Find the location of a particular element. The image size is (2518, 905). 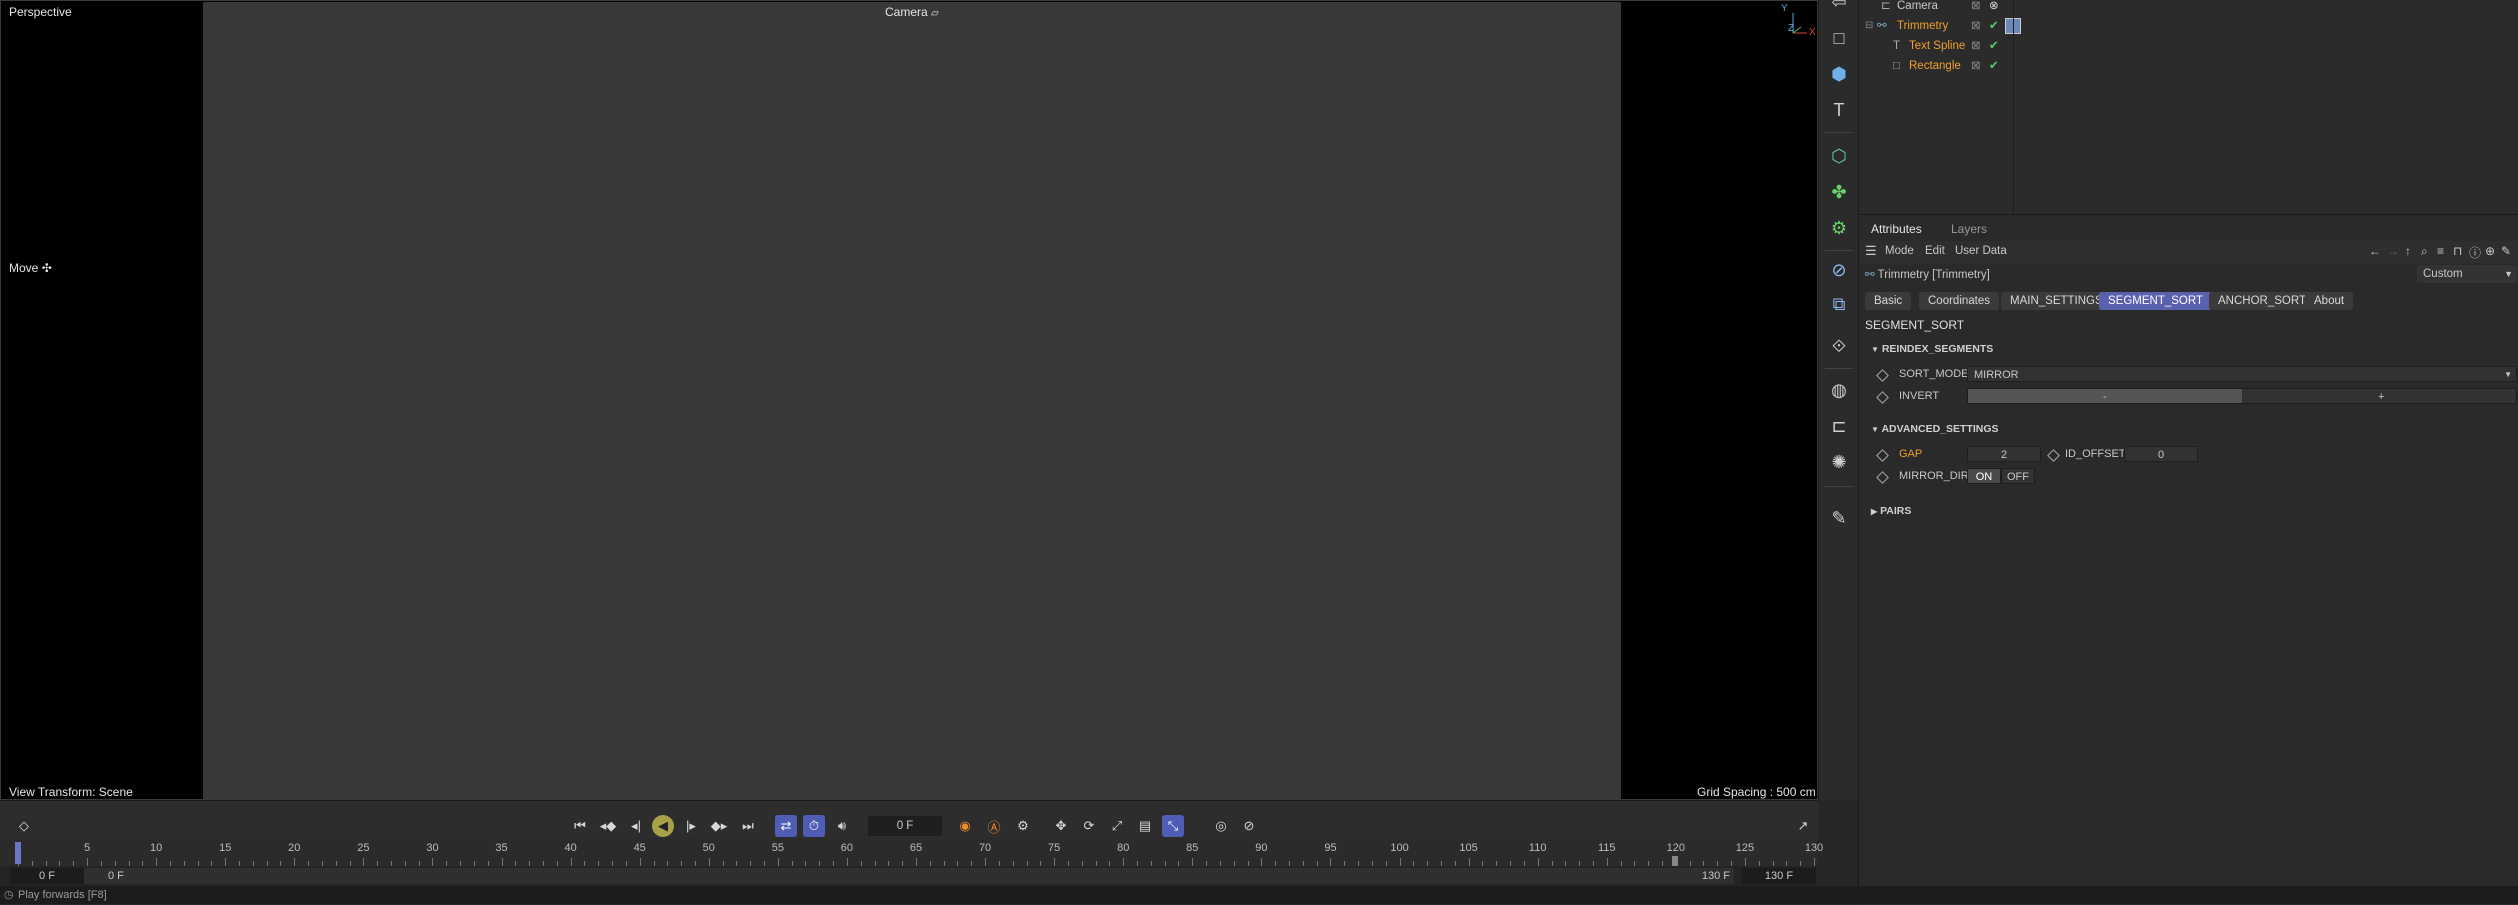

deformer-icon: ⚙ is located at coordinates (1839, 228).